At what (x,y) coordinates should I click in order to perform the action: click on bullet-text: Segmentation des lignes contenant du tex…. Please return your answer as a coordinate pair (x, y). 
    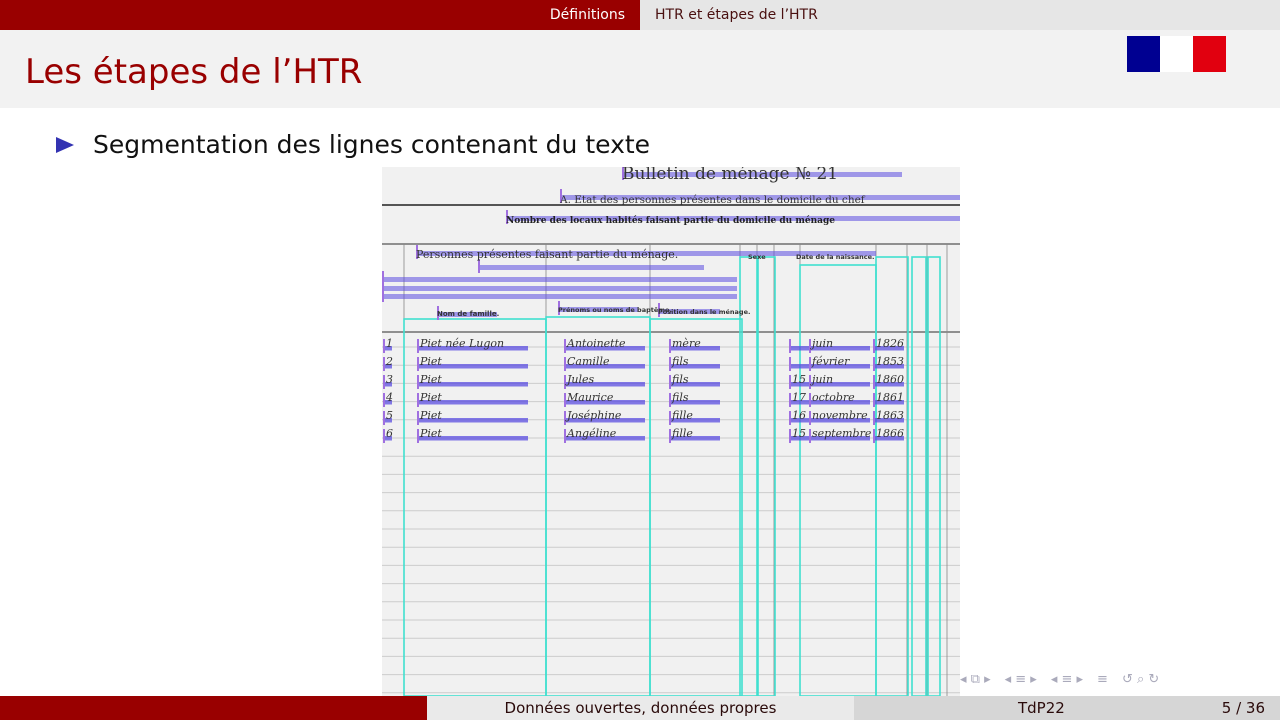
    Looking at the image, I should click on (372, 144).